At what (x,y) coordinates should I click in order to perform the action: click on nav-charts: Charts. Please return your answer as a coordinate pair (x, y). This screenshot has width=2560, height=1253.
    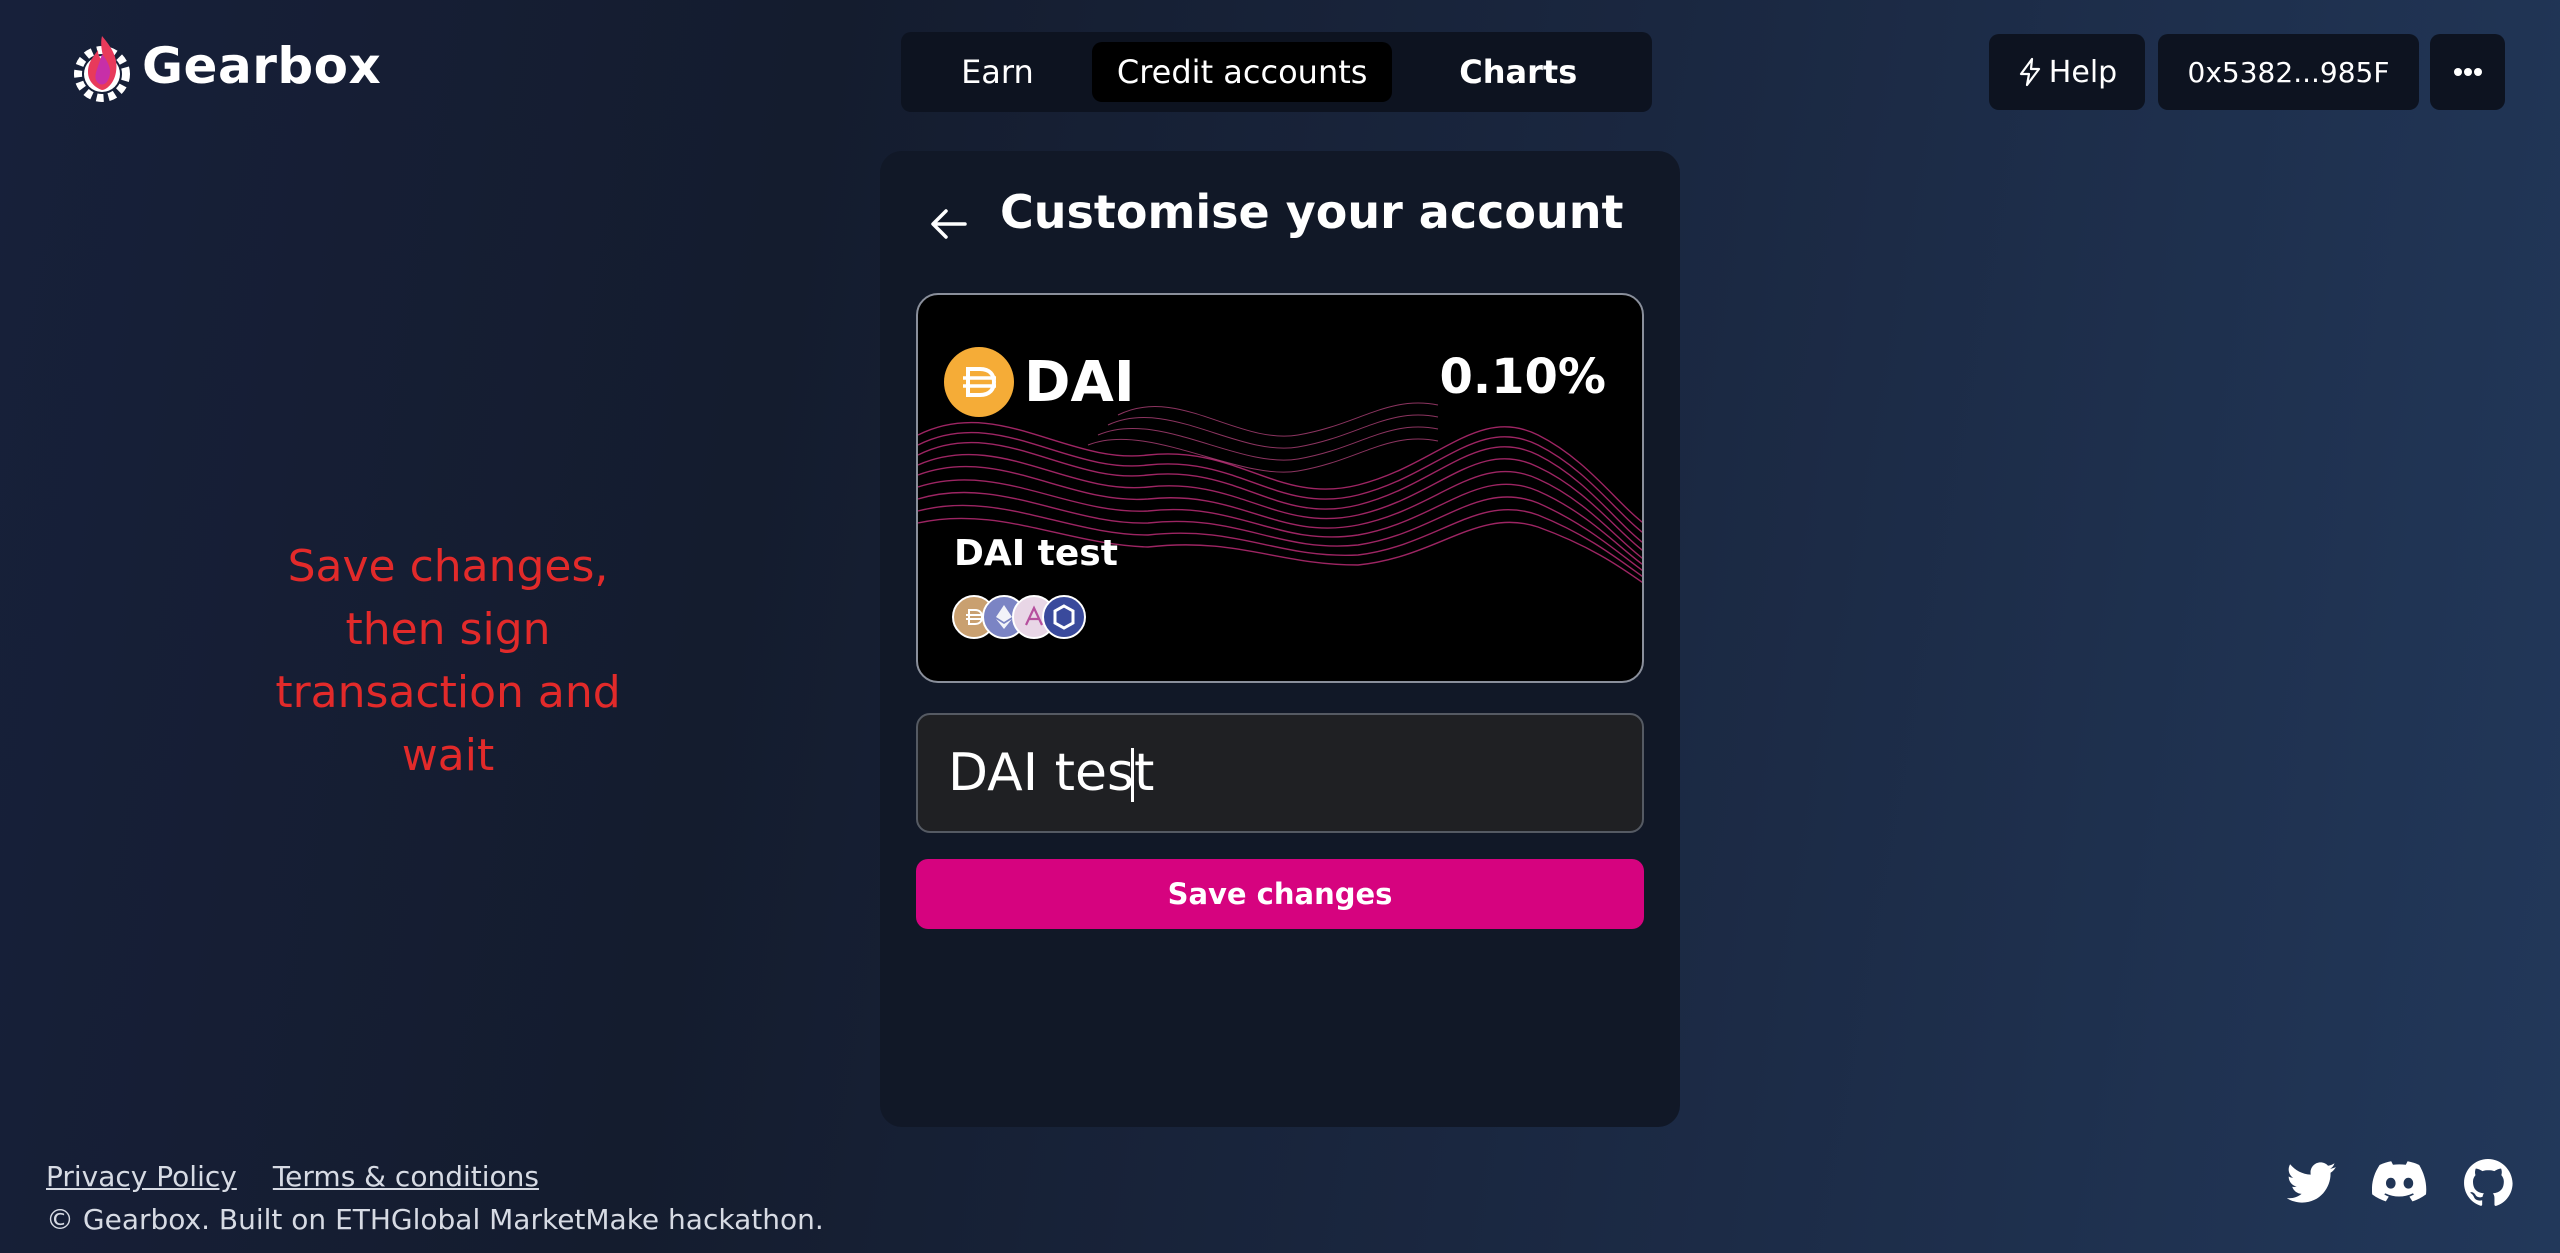
    Looking at the image, I should click on (1518, 72).